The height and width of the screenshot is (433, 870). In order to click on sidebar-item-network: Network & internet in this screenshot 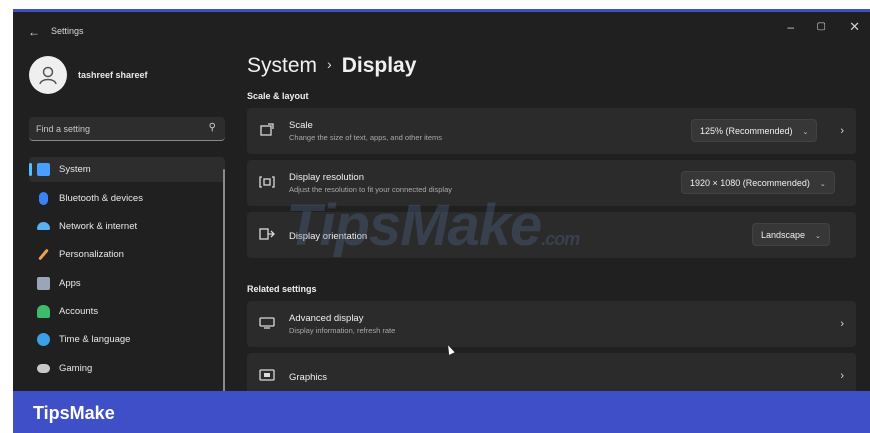, I will do `click(127, 226)`.